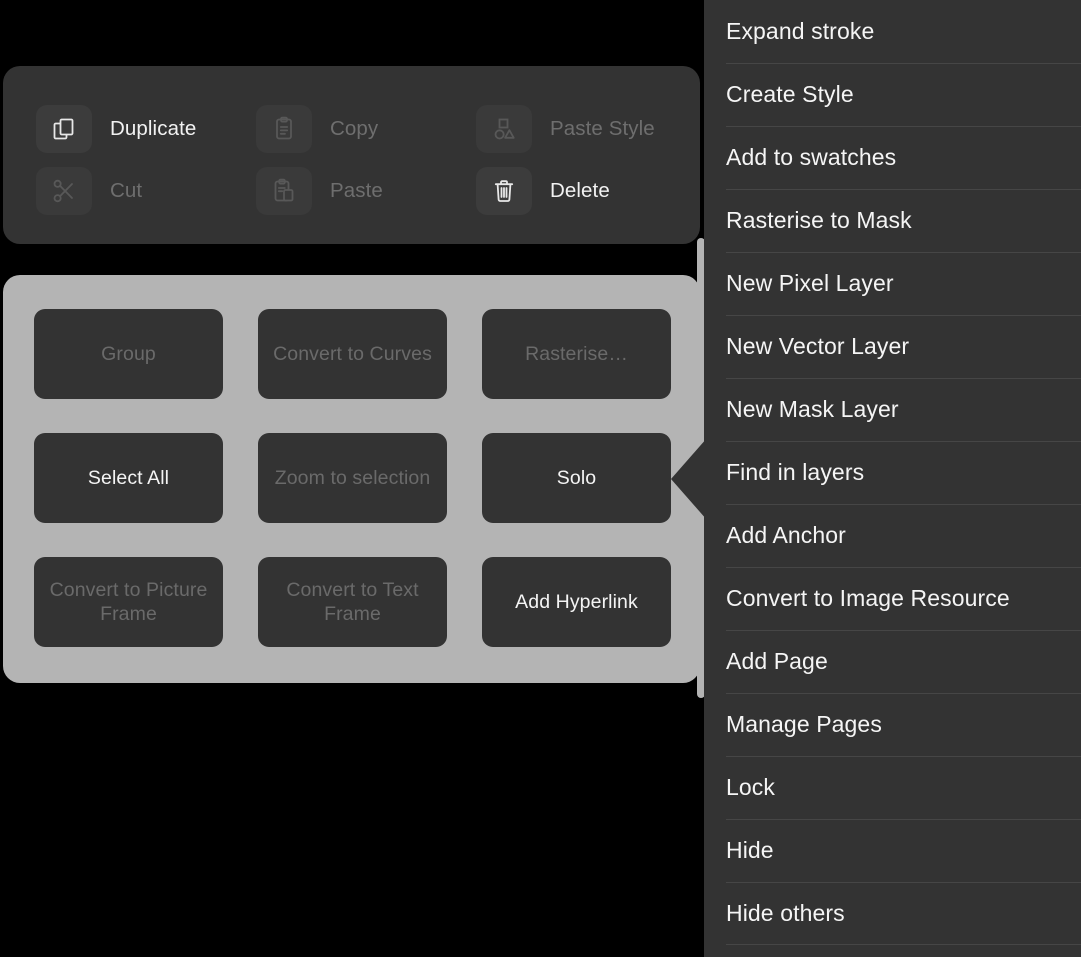 The image size is (1081, 957). Describe the element at coordinates (892, 283) in the screenshot. I see `menu-item-new-pixel-layer: New Pixel Layer` at that location.